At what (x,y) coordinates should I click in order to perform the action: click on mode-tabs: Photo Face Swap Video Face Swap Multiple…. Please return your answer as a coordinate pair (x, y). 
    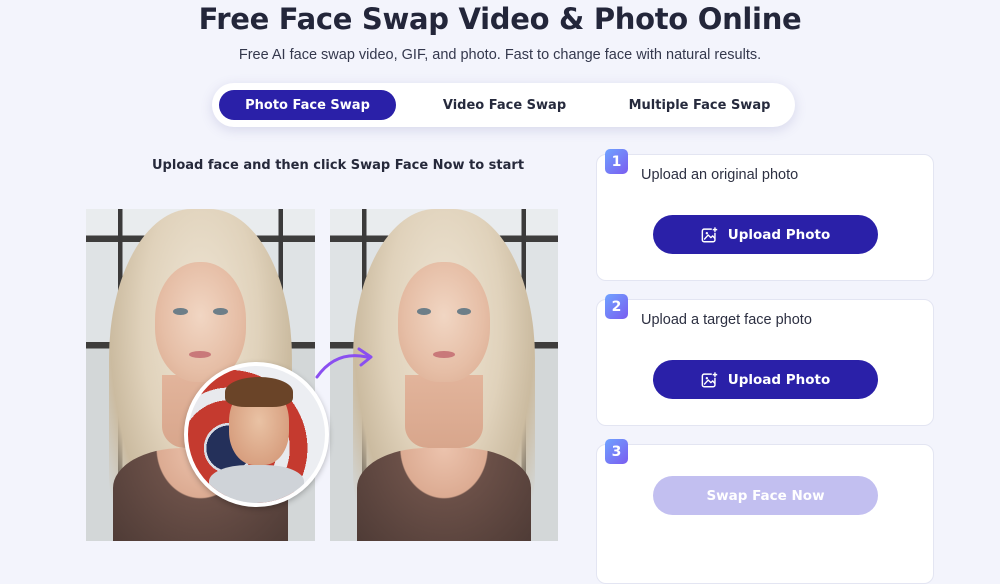
    Looking at the image, I should click on (503, 105).